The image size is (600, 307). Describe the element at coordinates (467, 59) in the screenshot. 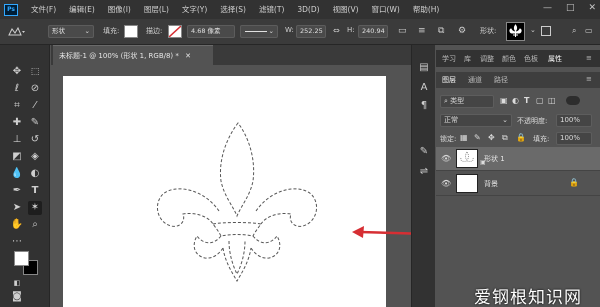

I see `tab-libraries: 库` at that location.